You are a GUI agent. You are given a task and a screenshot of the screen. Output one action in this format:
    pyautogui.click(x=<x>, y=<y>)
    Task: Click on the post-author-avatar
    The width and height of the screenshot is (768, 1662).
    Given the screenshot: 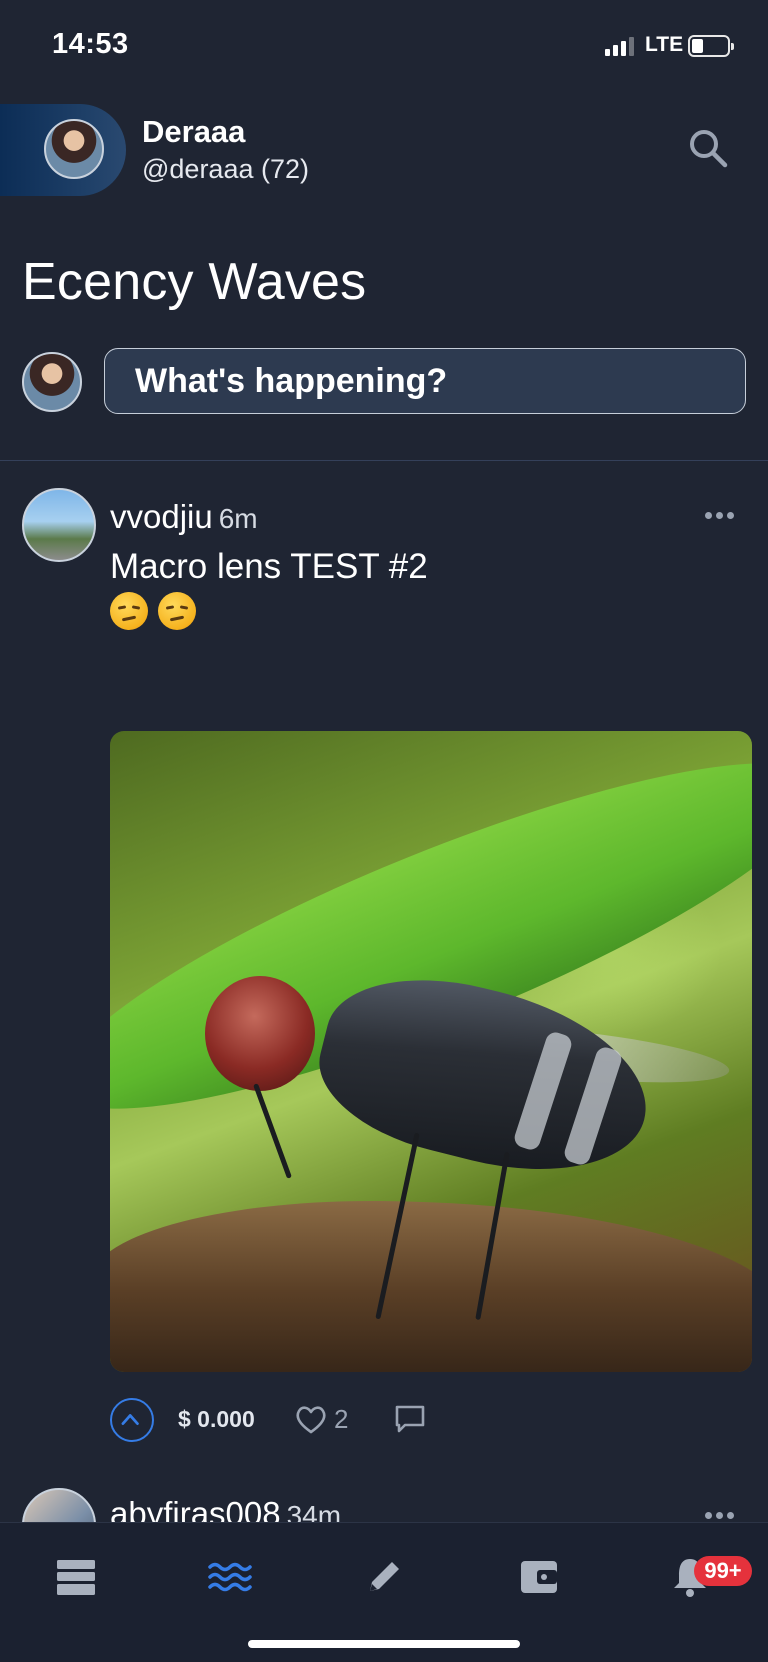 What is the action you would take?
    pyautogui.click(x=59, y=525)
    